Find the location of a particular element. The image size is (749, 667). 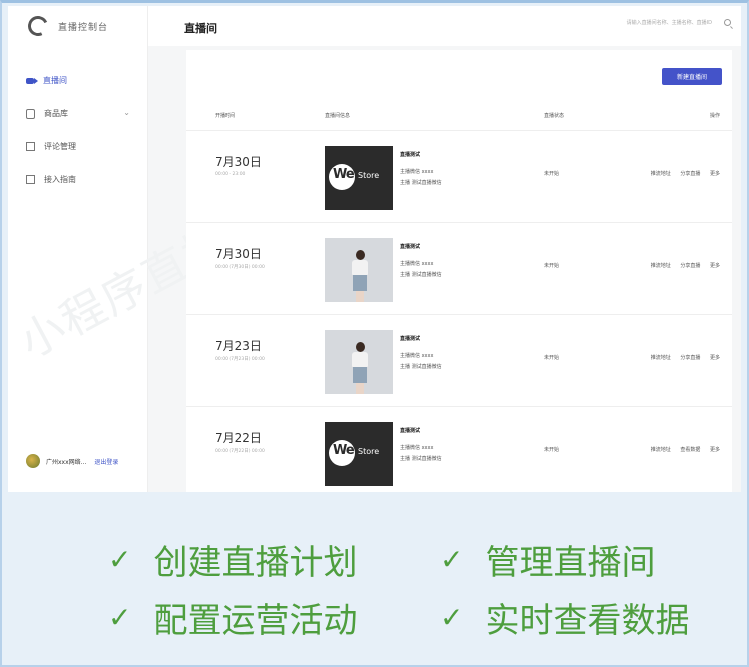

sidebar-item-label: 商品库 is located at coordinates (56, 113).